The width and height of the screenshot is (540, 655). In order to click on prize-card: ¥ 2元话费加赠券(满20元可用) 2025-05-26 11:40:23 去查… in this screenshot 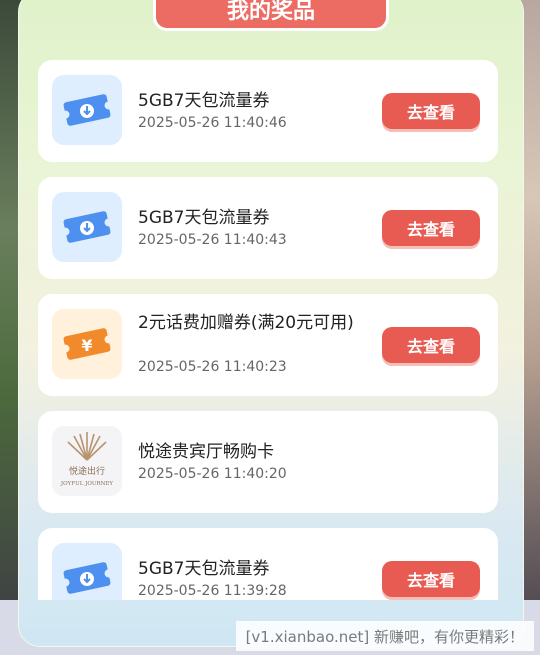, I will do `click(268, 345)`.